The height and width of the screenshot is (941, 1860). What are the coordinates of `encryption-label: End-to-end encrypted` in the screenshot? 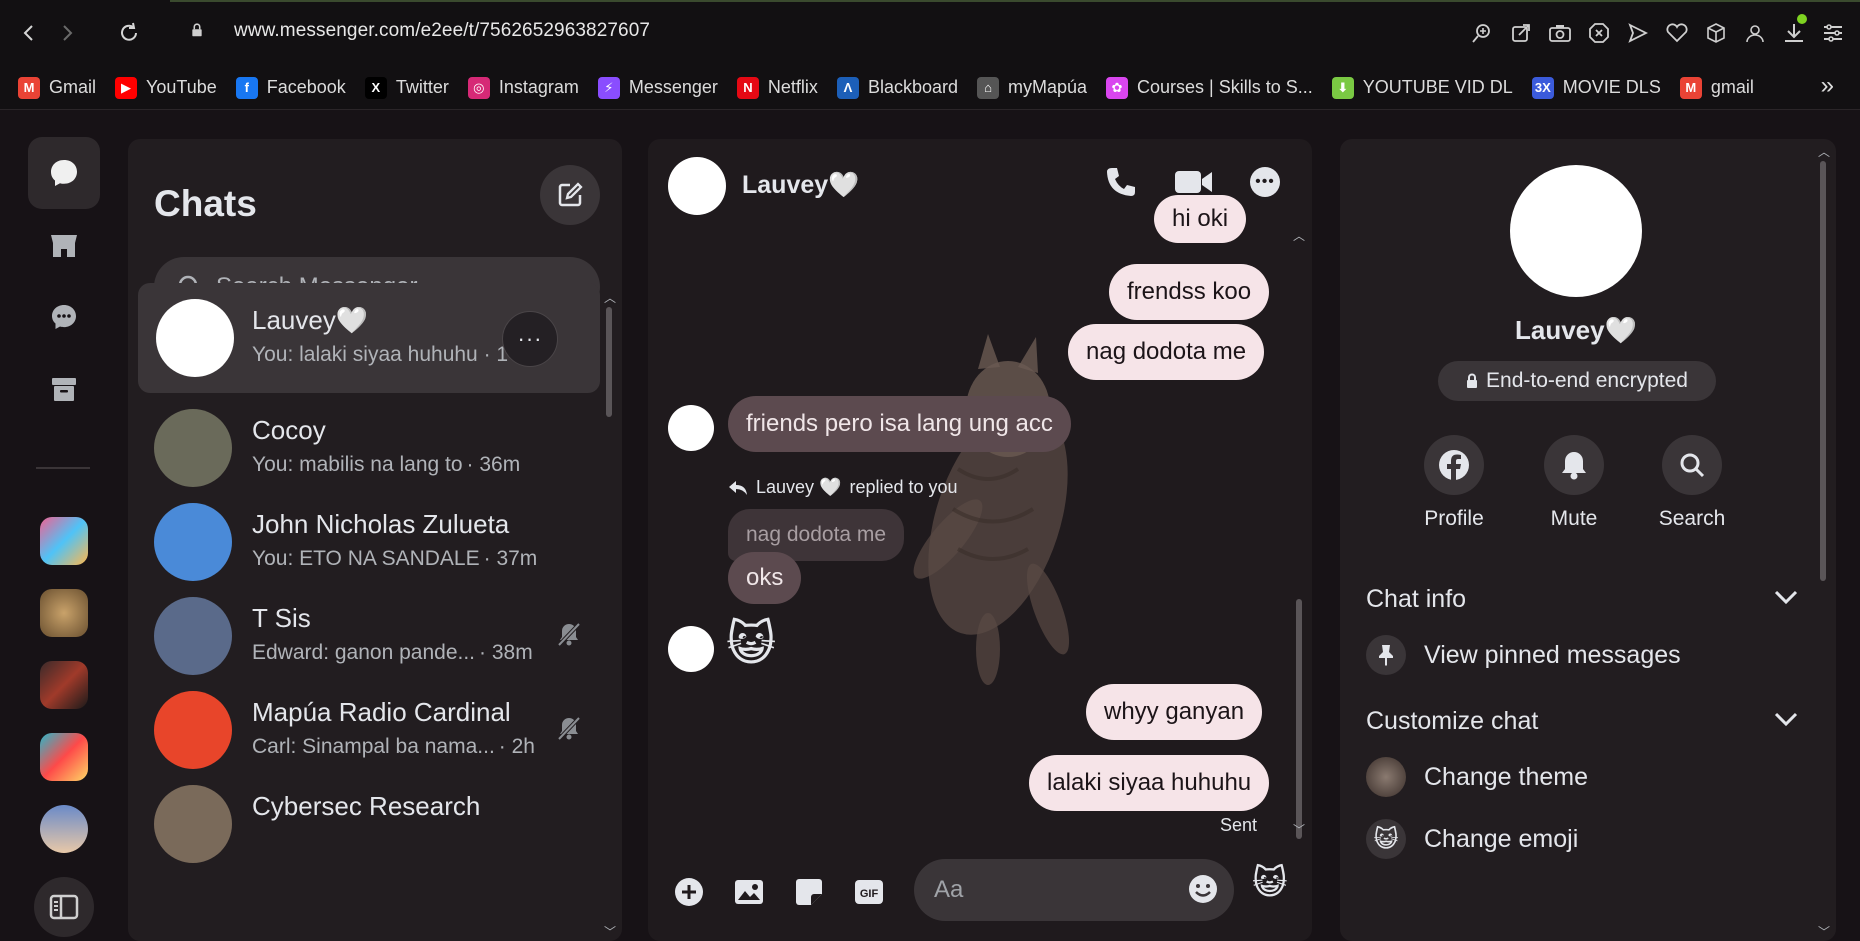 It's located at (1587, 380).